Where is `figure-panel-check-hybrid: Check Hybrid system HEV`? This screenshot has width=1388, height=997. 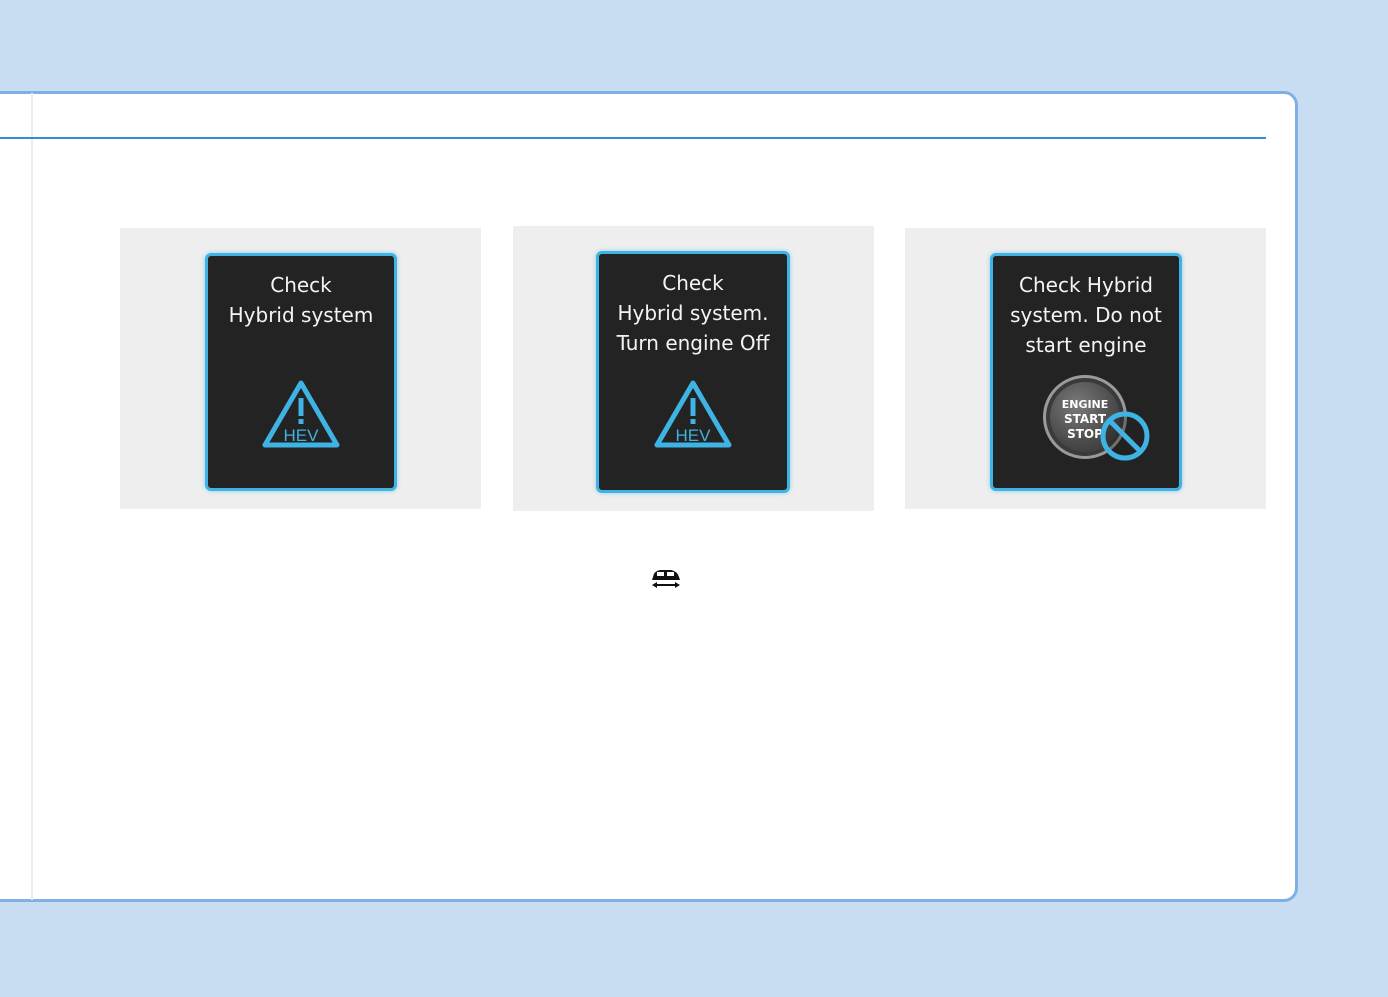 figure-panel-check-hybrid: Check Hybrid system HEV is located at coordinates (300, 368).